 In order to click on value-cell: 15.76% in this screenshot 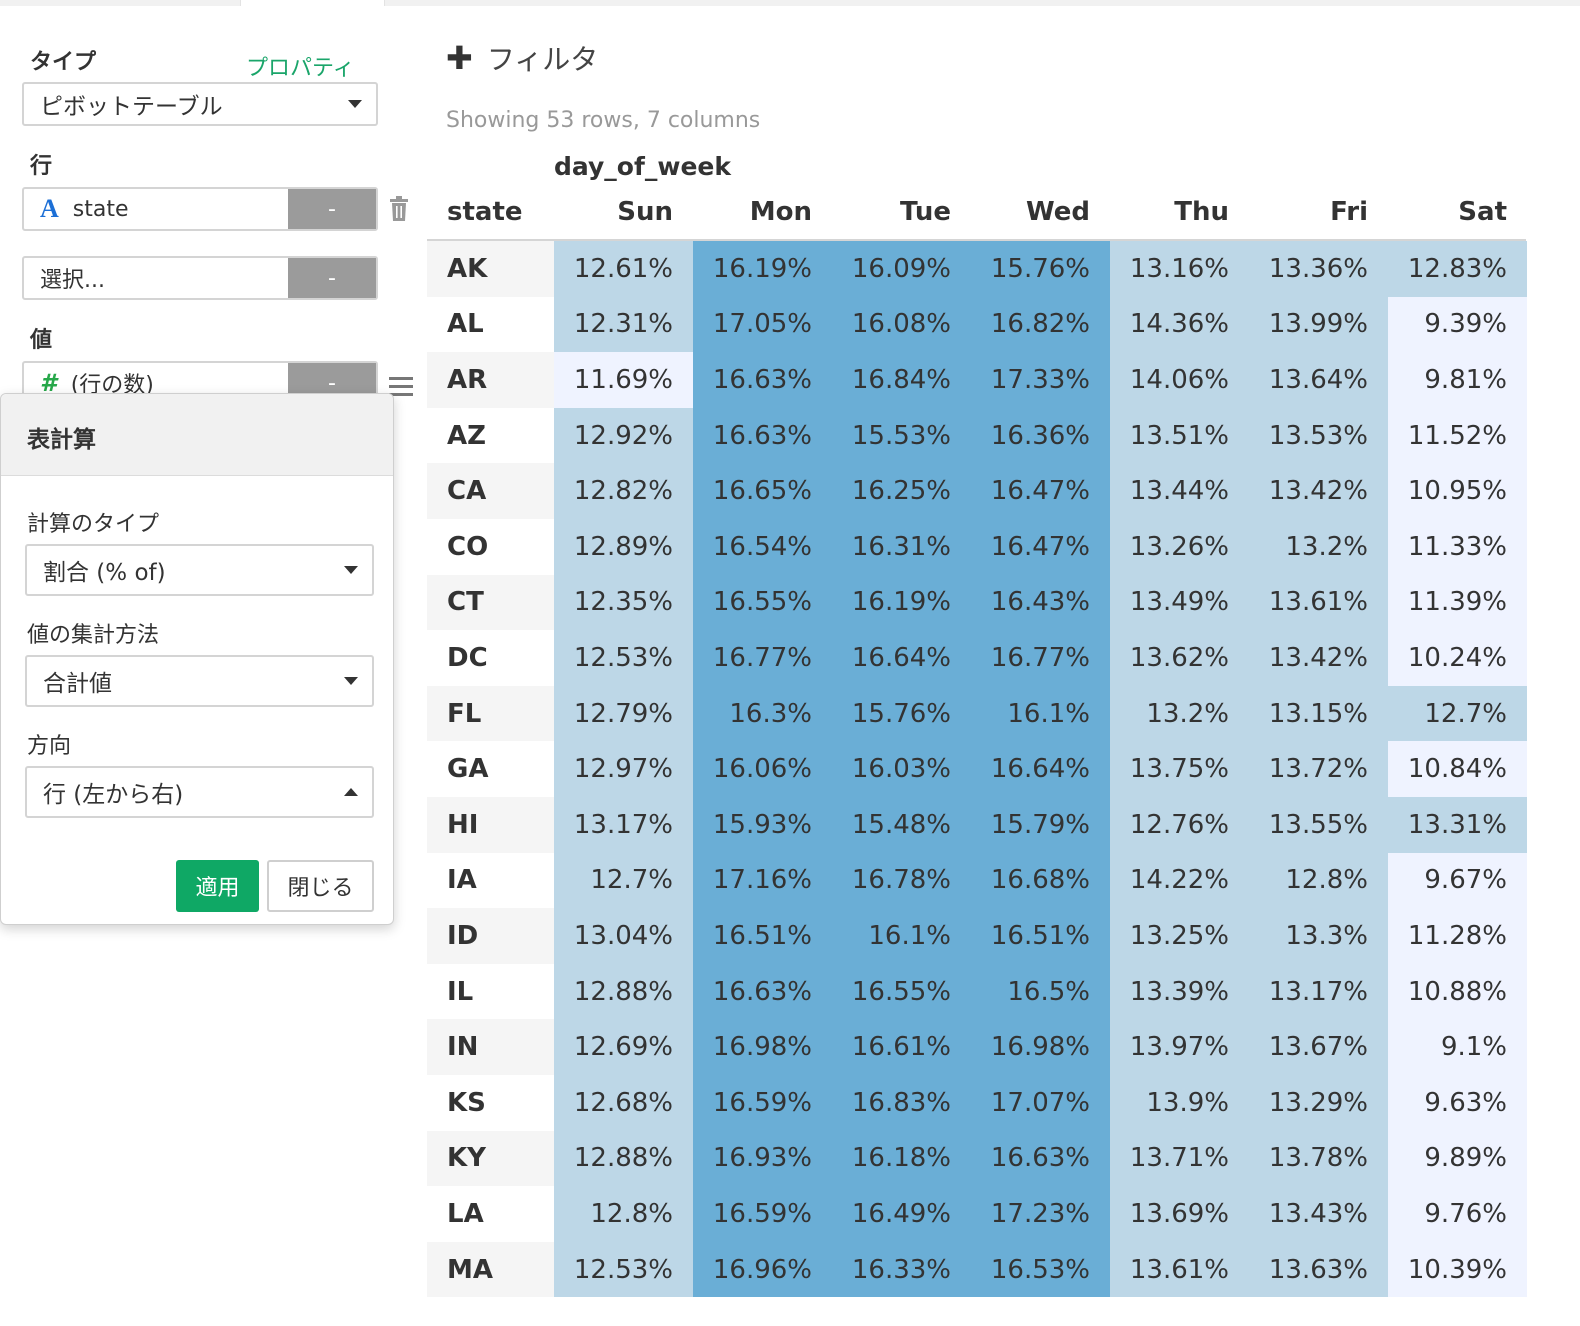, I will do `click(1040, 269)`.